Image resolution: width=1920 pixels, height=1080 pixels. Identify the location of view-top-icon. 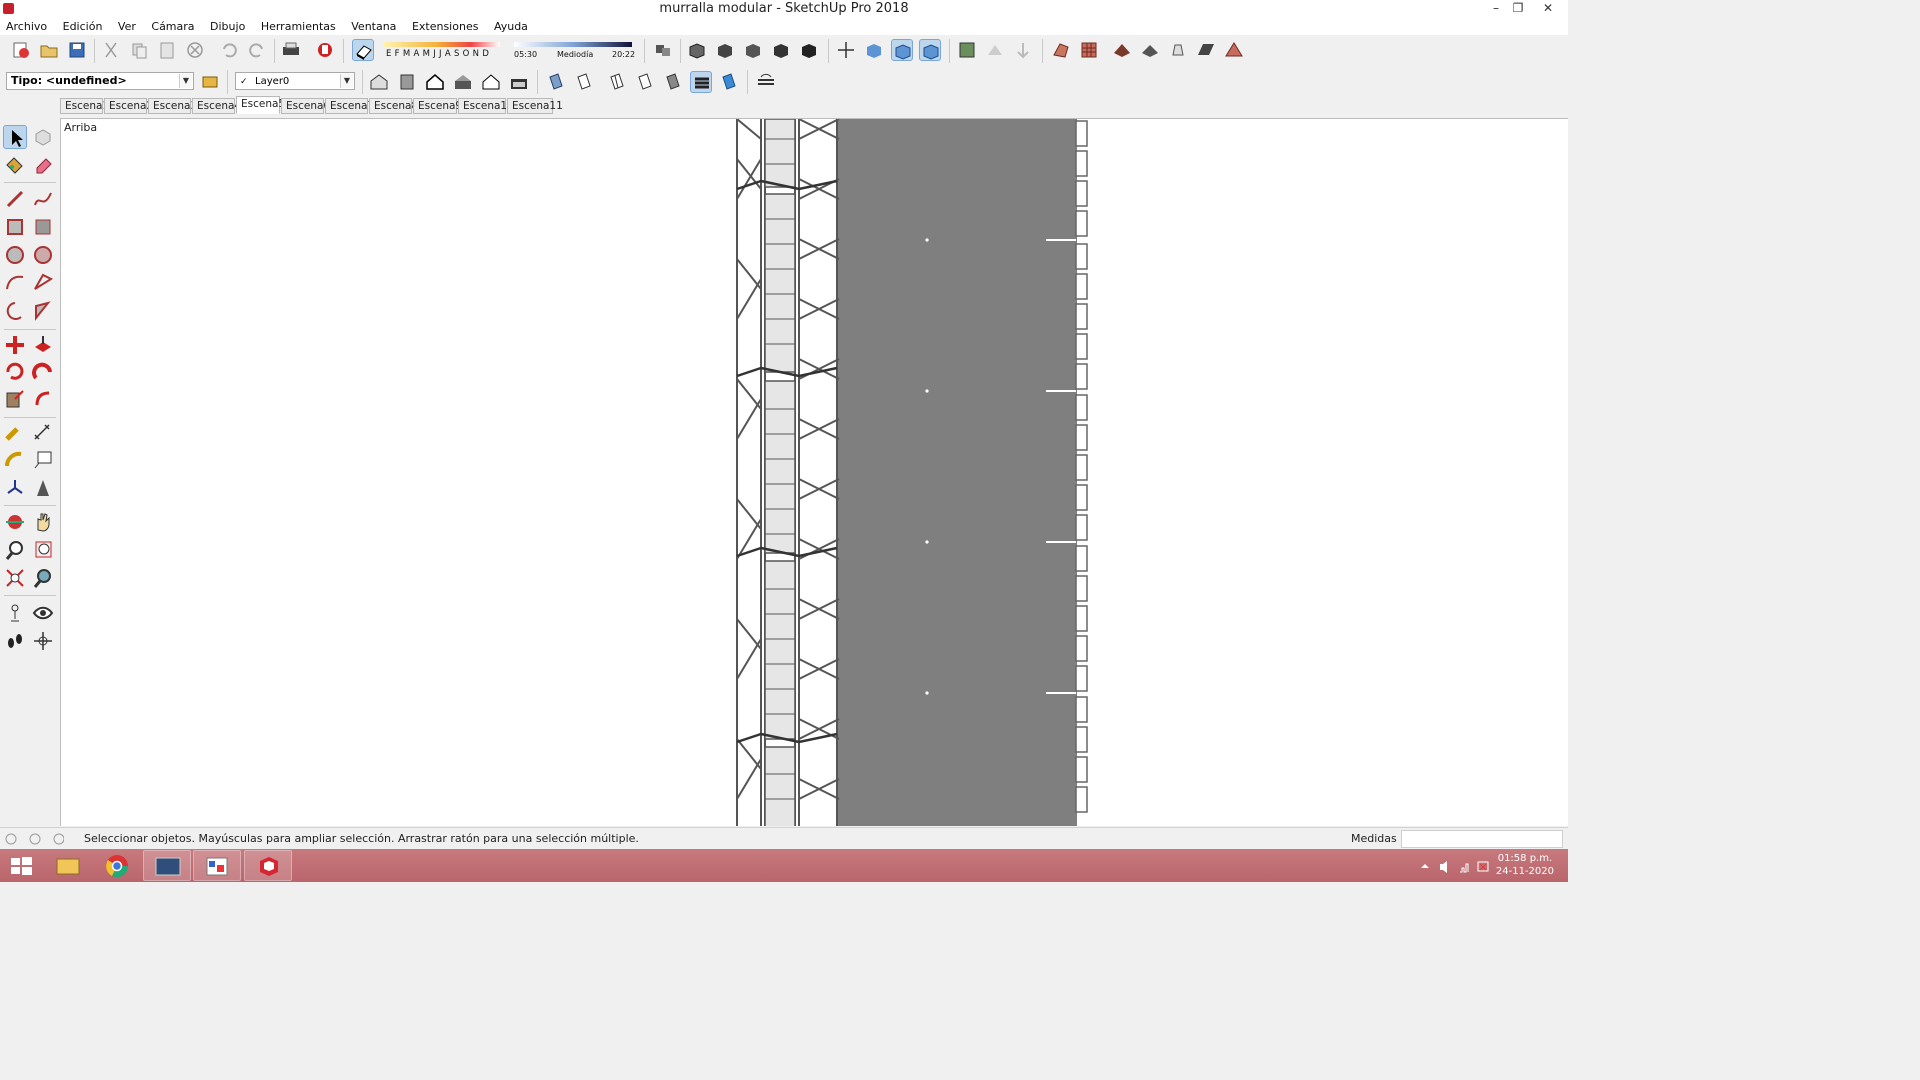
(725, 50).